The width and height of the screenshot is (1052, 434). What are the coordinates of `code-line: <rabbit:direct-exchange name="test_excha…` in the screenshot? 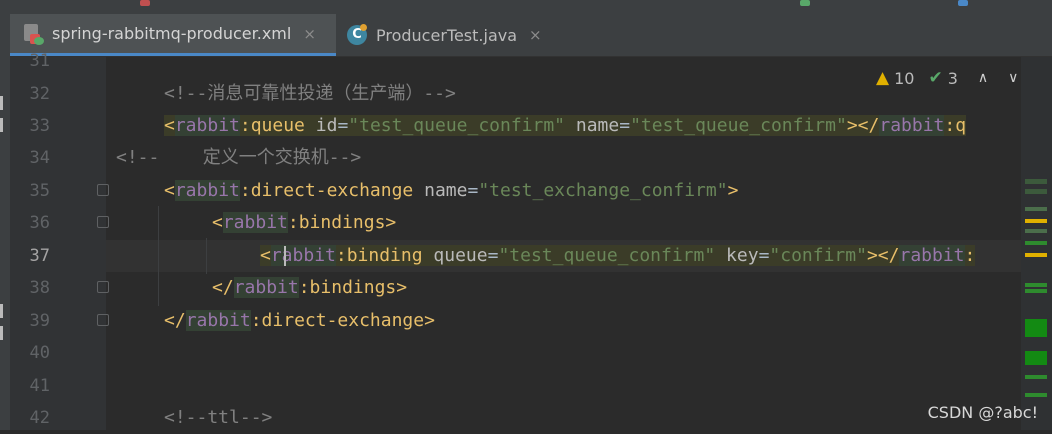 It's located at (451, 191).